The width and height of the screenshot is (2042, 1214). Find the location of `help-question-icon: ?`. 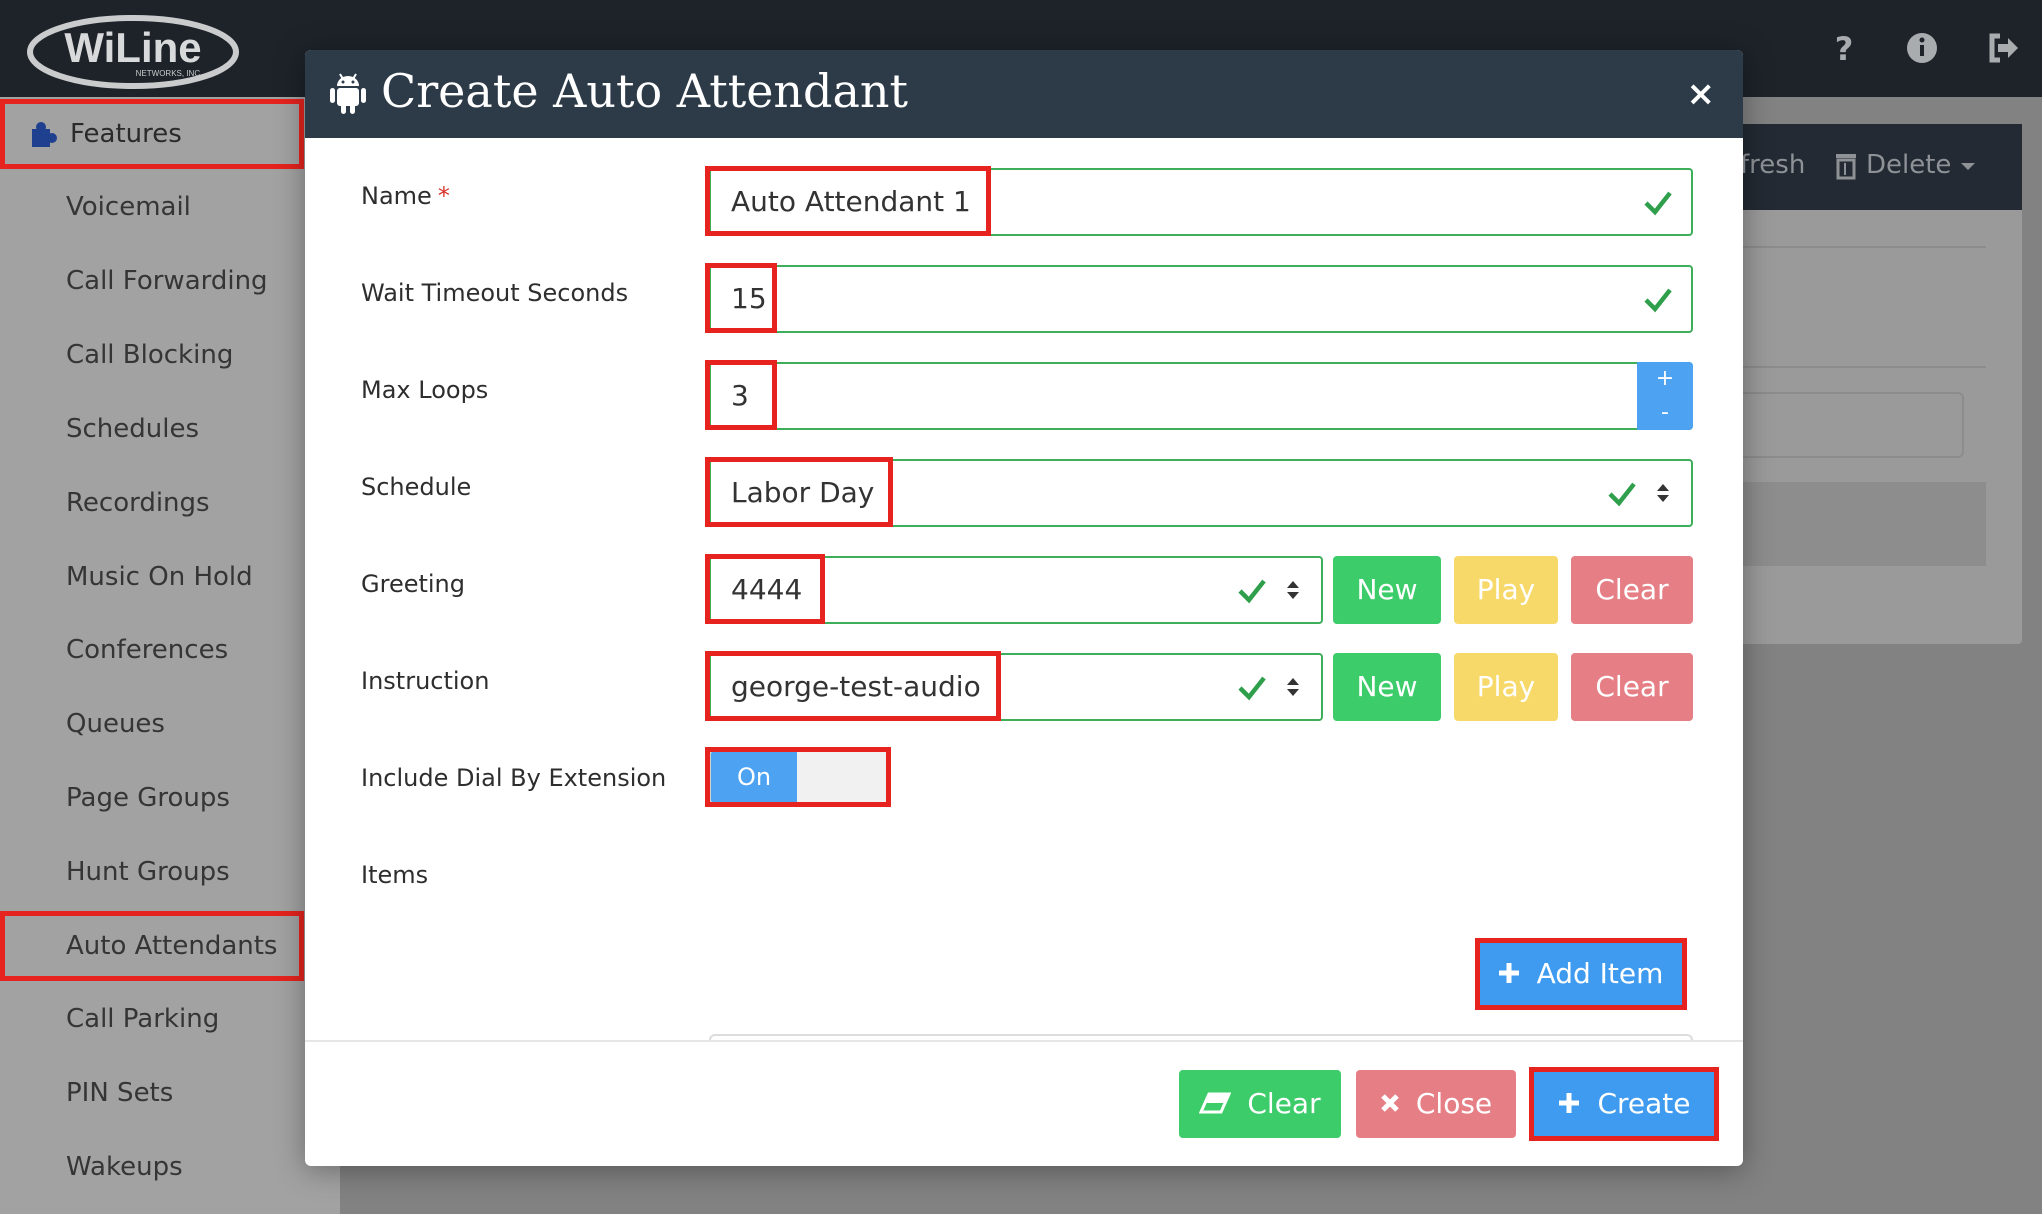

help-question-icon: ? is located at coordinates (1844, 48).